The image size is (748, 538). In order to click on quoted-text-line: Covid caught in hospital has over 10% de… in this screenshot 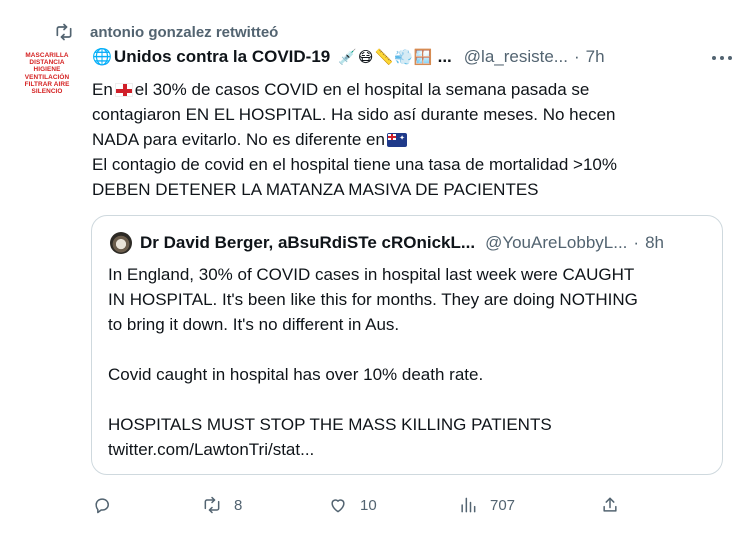, I will do `click(296, 374)`.